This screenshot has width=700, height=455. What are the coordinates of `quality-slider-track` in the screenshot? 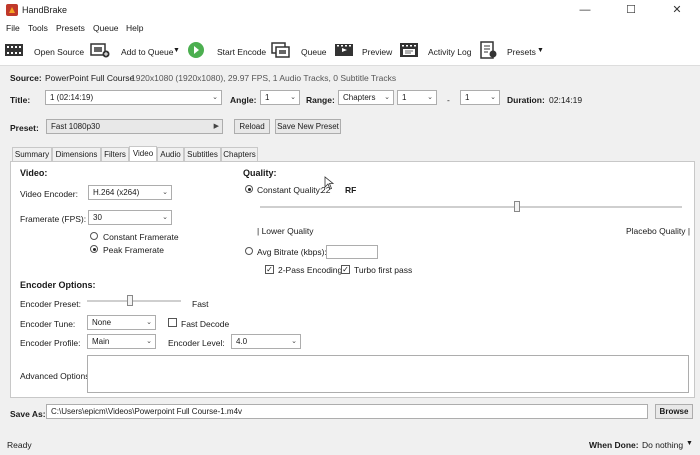 It's located at (471, 207).